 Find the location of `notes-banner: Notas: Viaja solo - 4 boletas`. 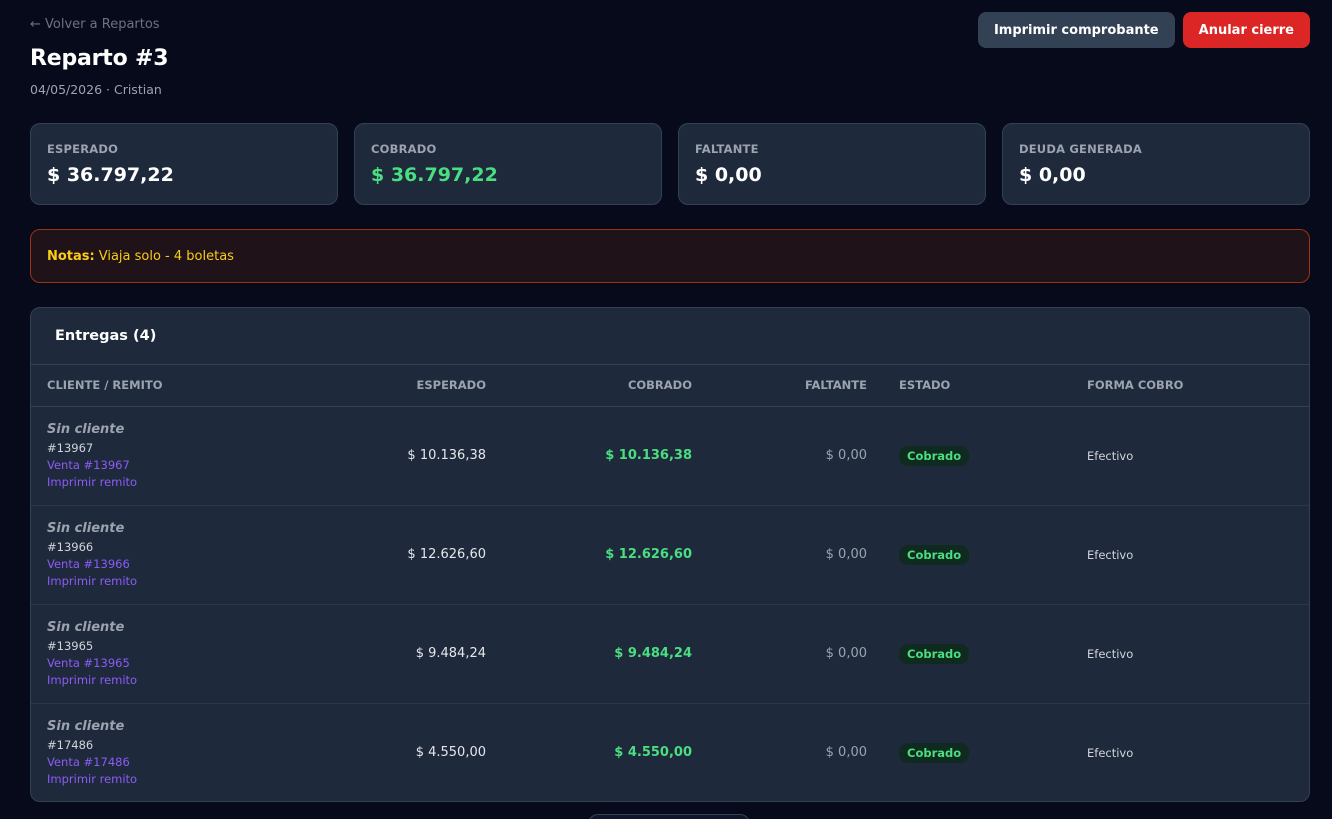

notes-banner: Notas: Viaja solo - 4 boletas is located at coordinates (670, 256).